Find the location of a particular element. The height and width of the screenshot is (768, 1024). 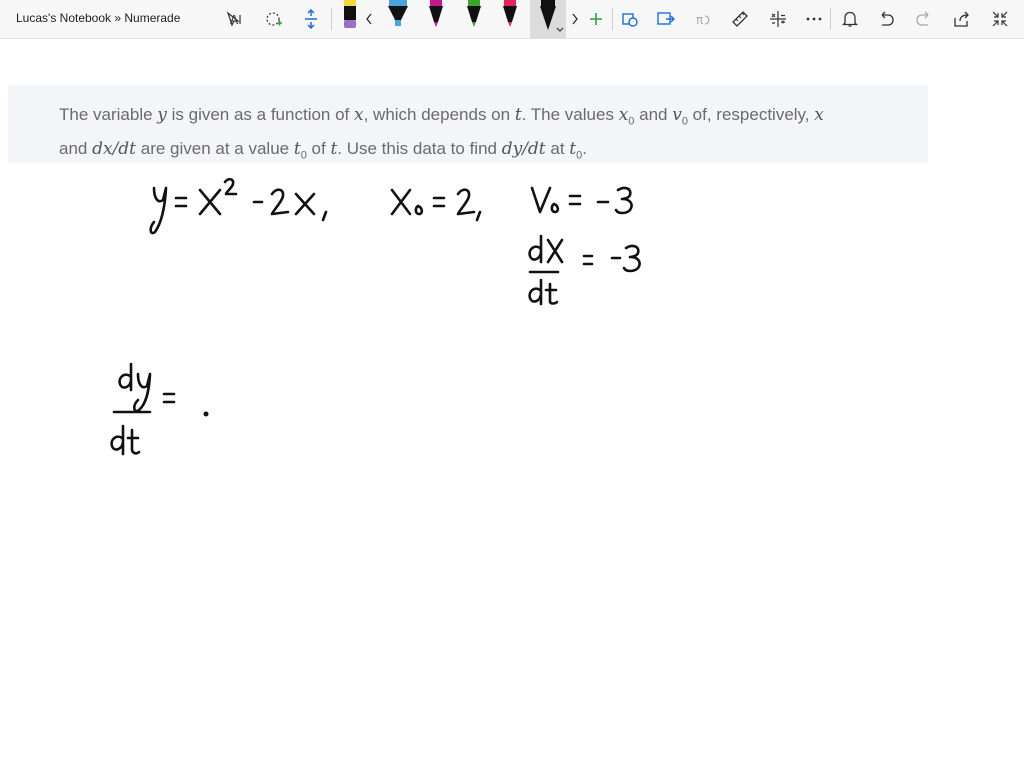

pen-red is located at coordinates (510, 19).